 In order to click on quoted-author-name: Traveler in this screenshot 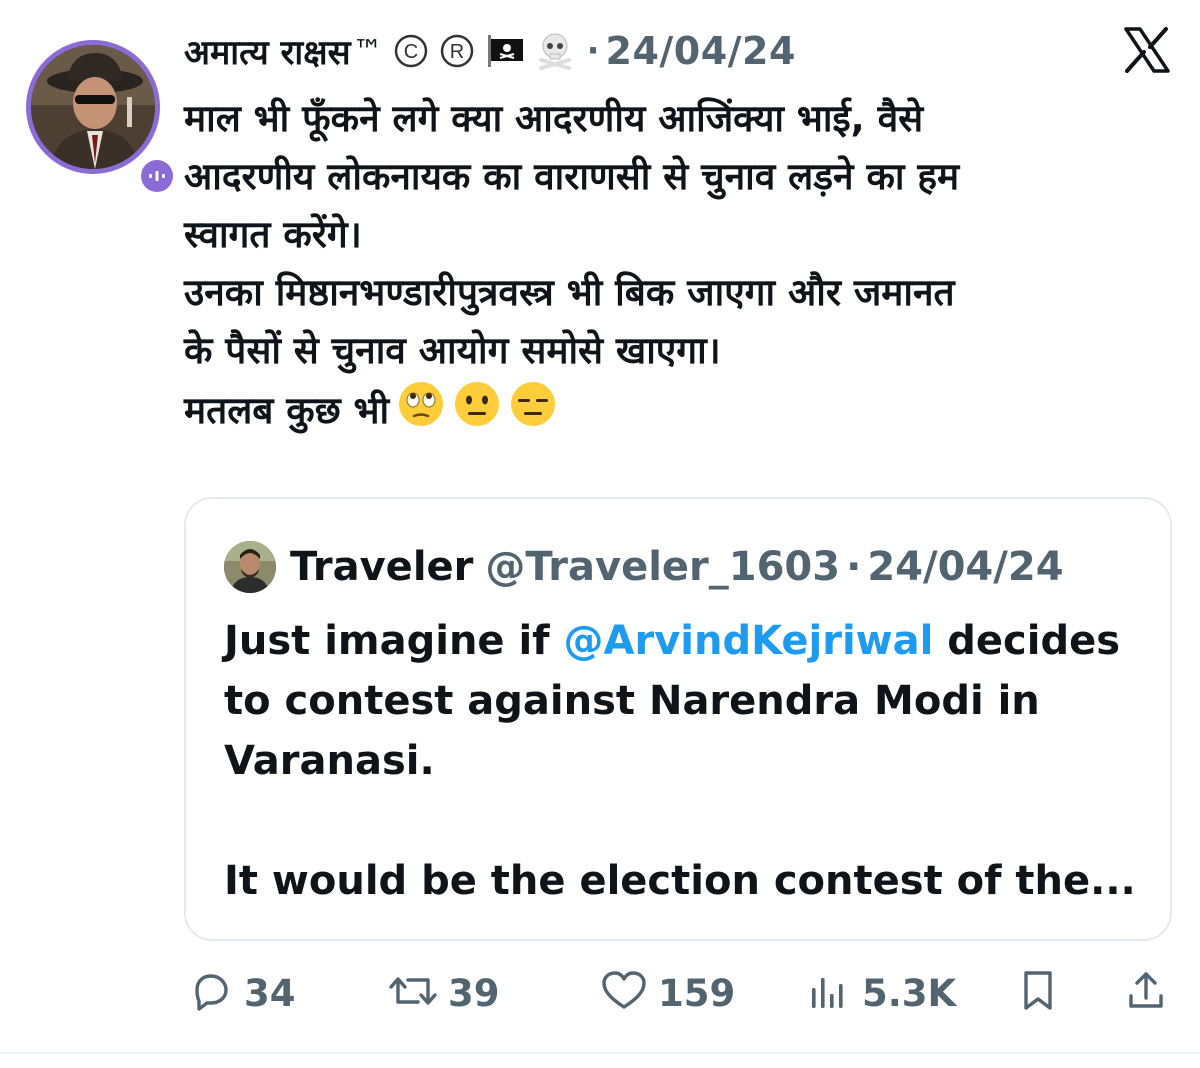, I will do `click(381, 567)`.